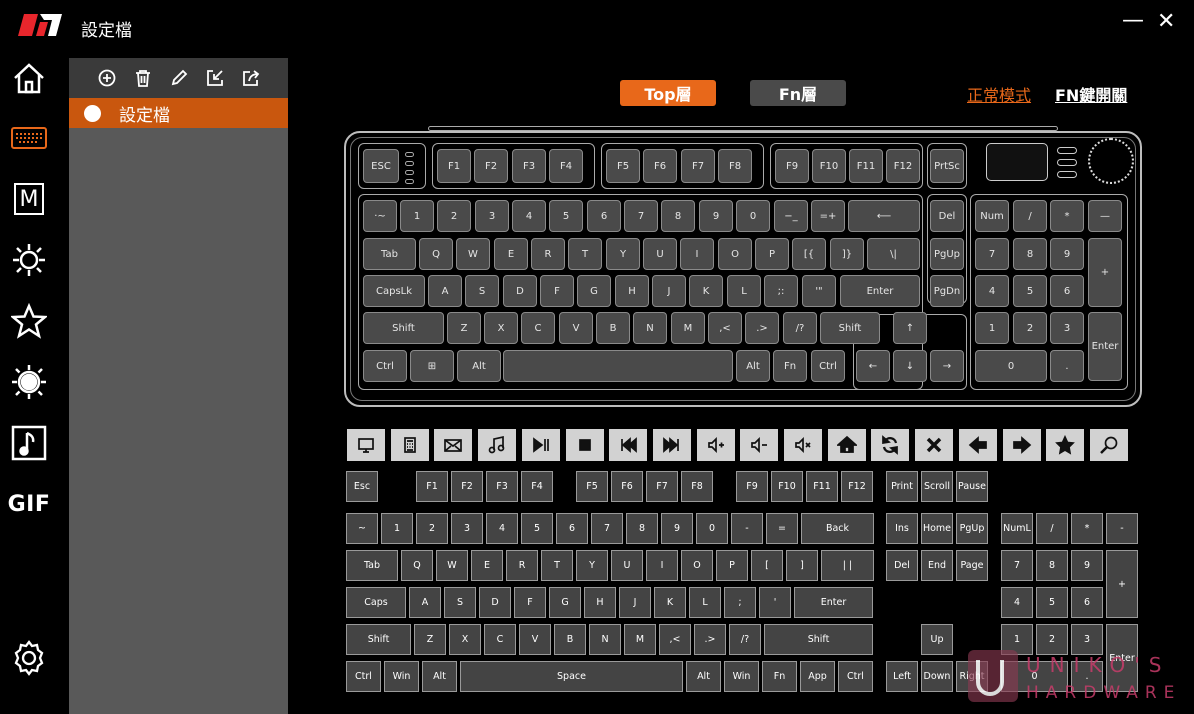  What do you see at coordinates (819, 291) in the screenshot?
I see `keyboard-key: '"` at bounding box center [819, 291].